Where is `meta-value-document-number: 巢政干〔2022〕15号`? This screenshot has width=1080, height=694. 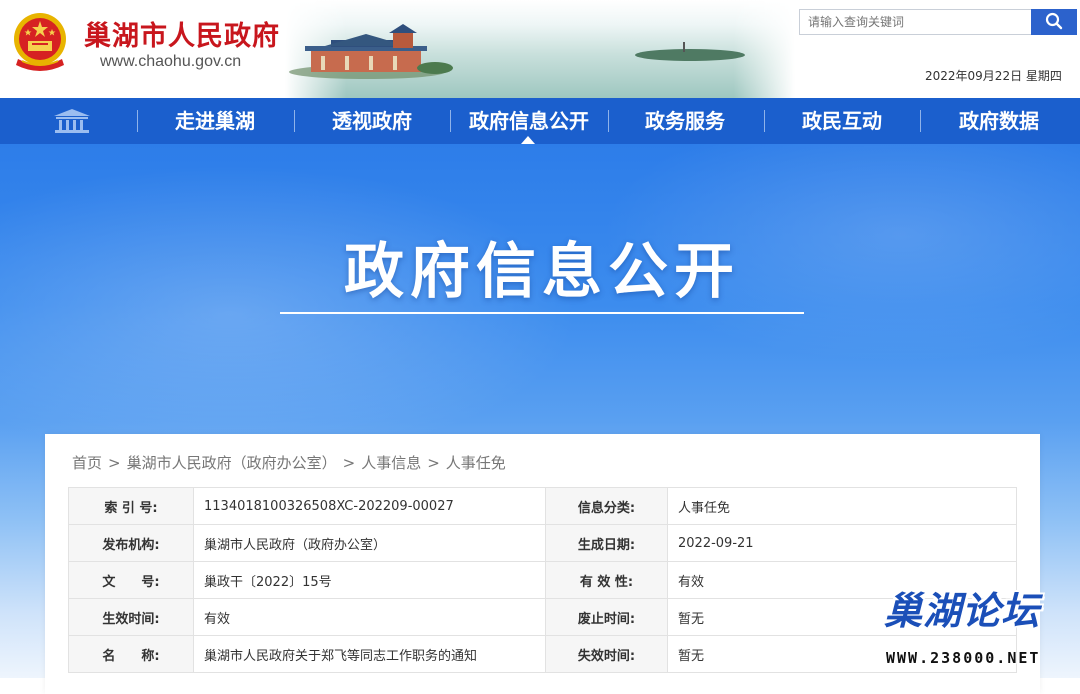 meta-value-document-number: 巢政干〔2022〕15号 is located at coordinates (369, 580).